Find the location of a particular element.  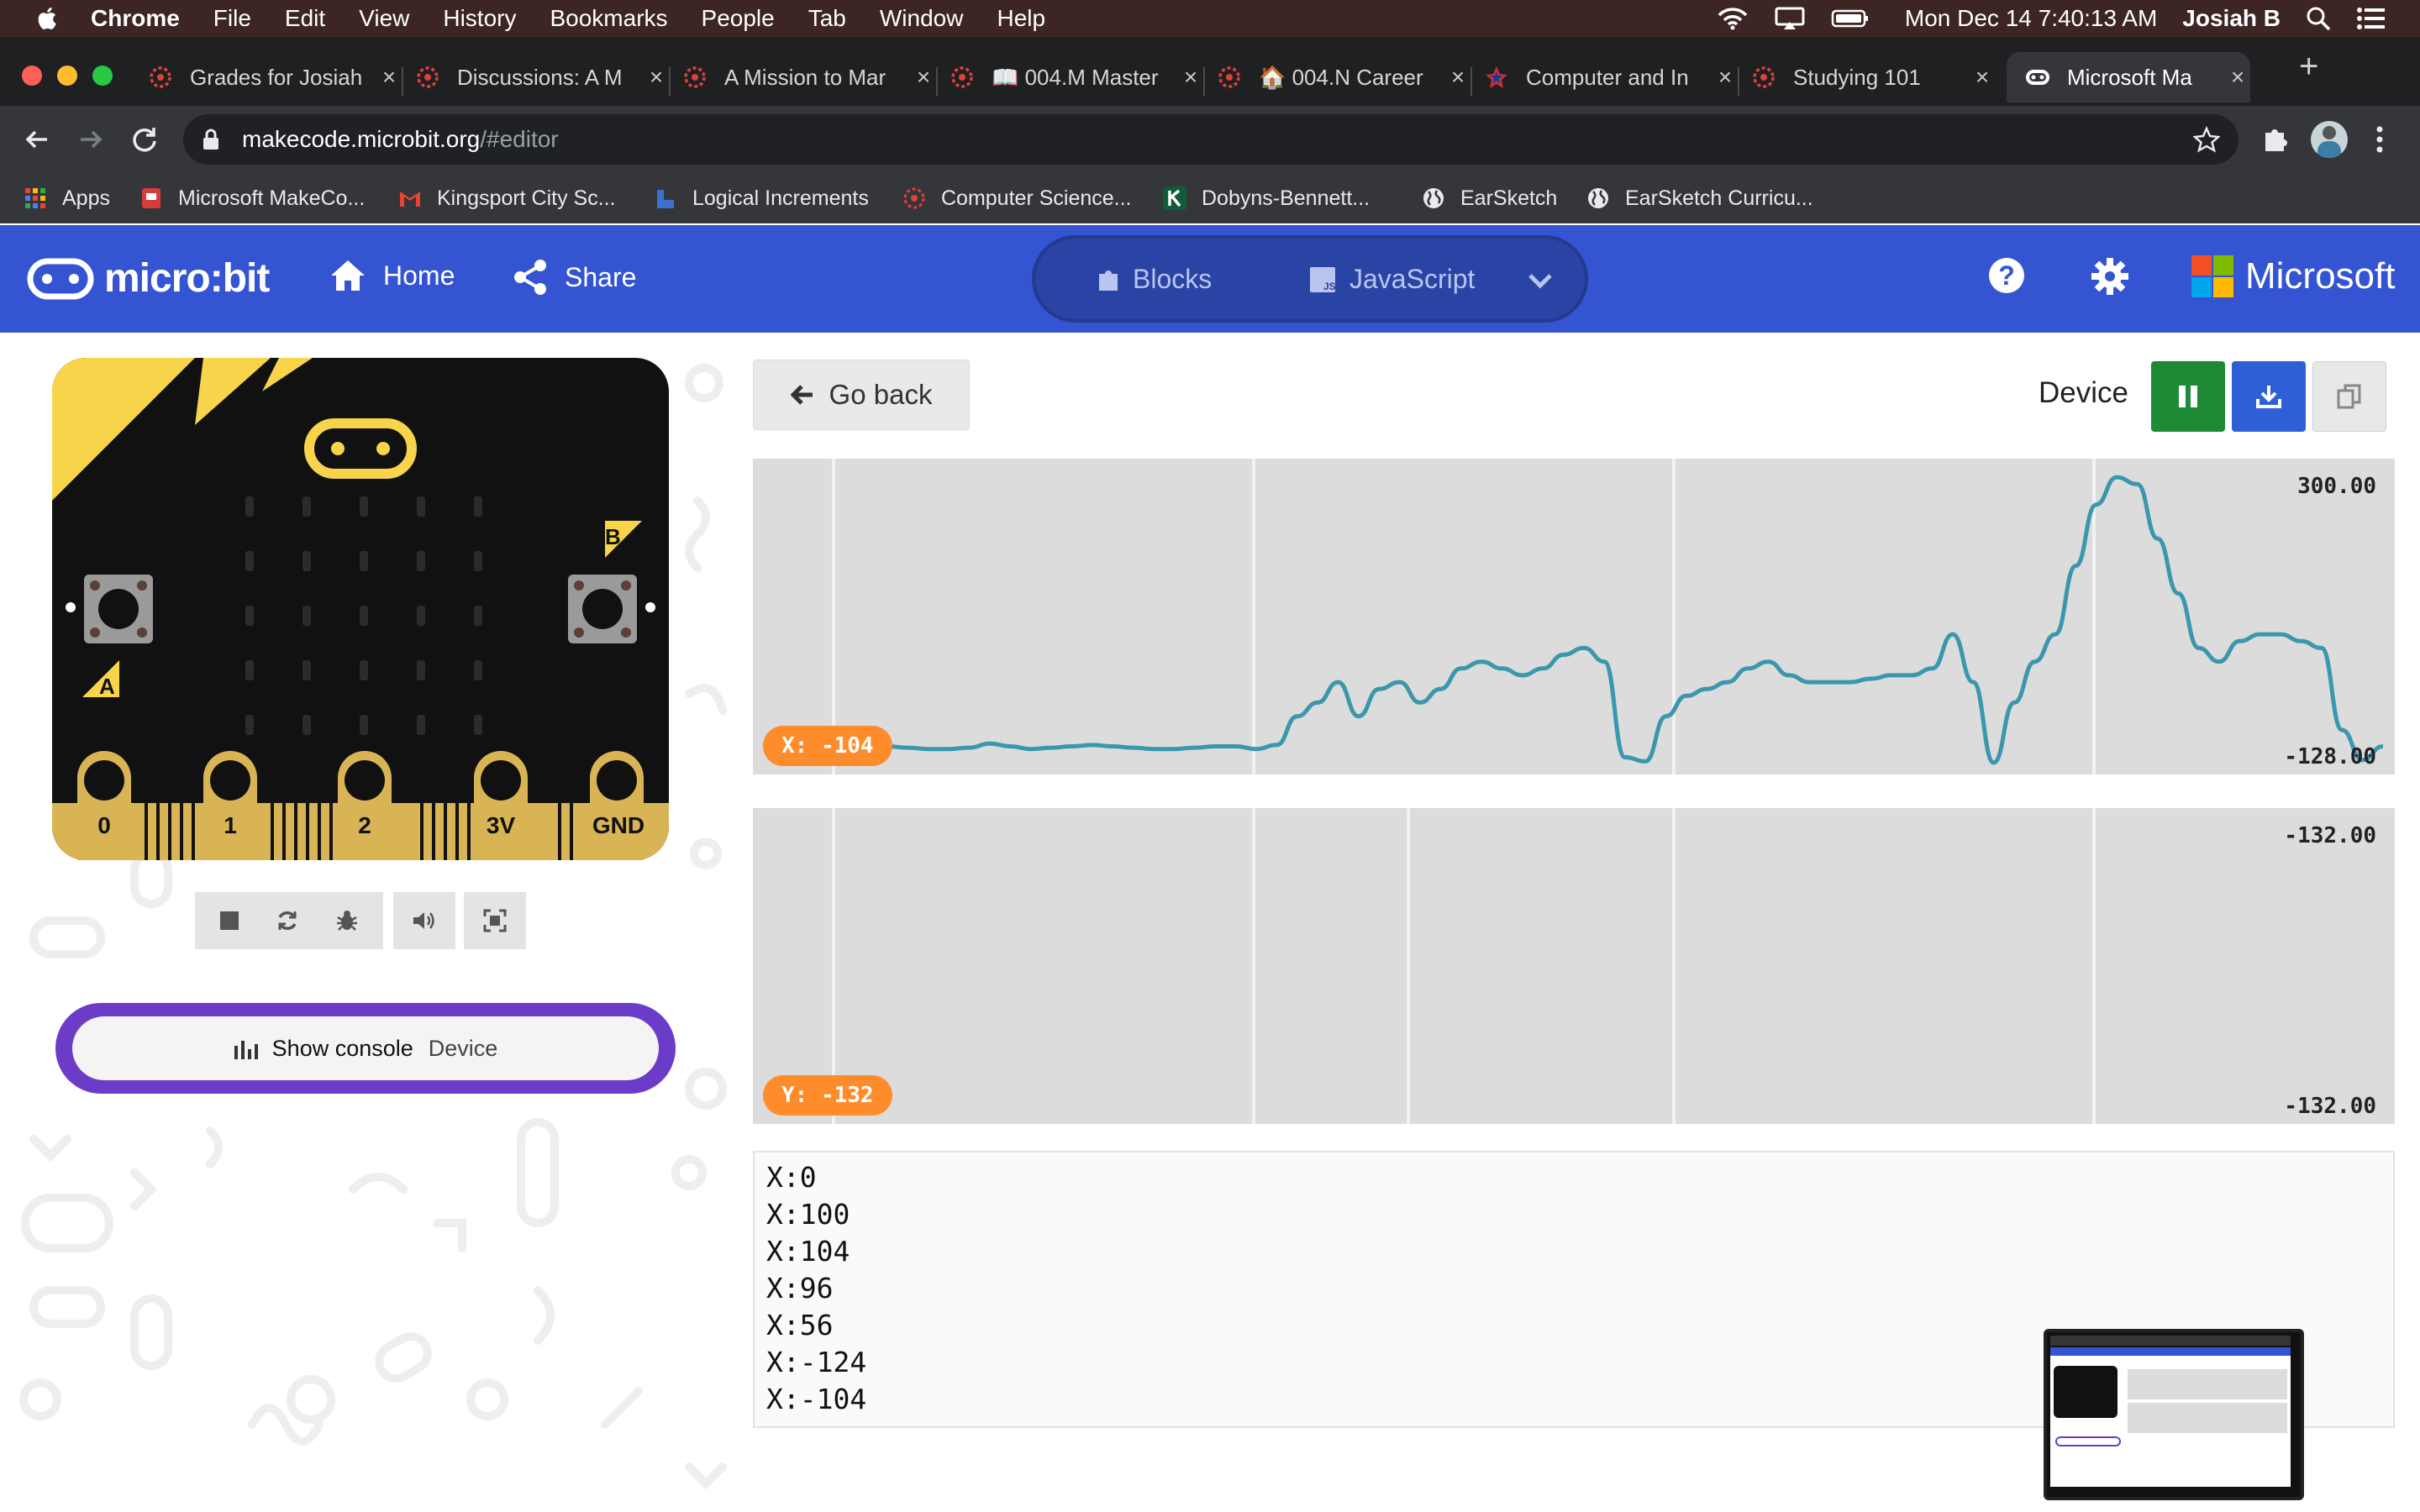

browser-tab: A Mission to Mar × is located at coordinates (809, 77).